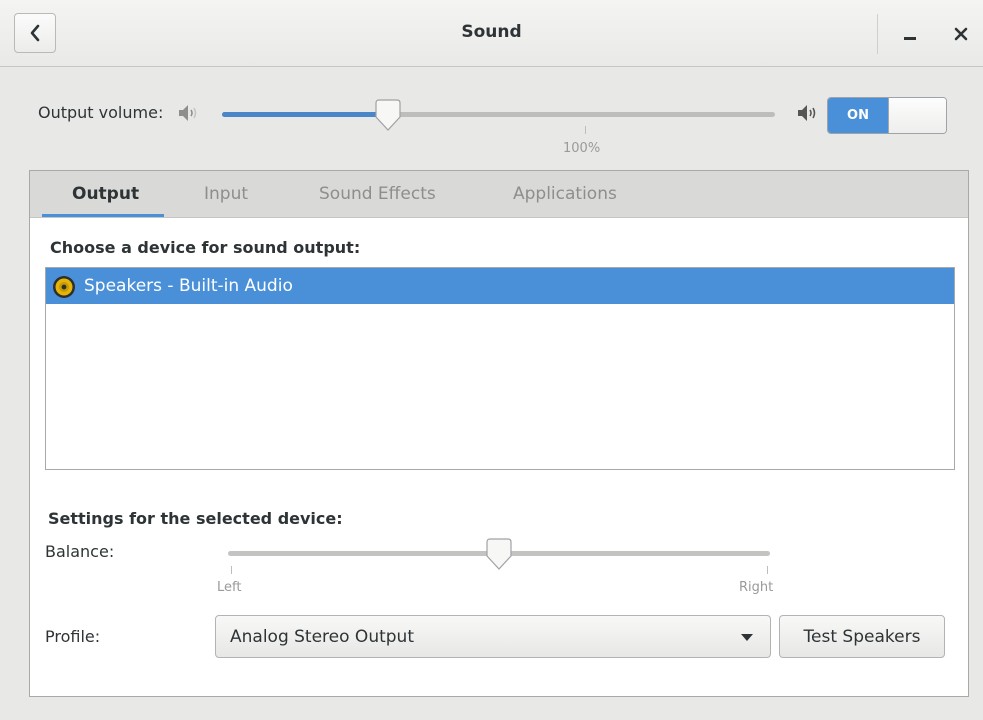  I want to click on minimize-button, so click(910, 34).